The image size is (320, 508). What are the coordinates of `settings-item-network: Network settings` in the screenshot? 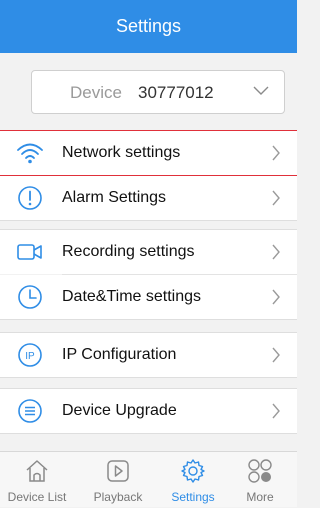 It's located at (148, 153).